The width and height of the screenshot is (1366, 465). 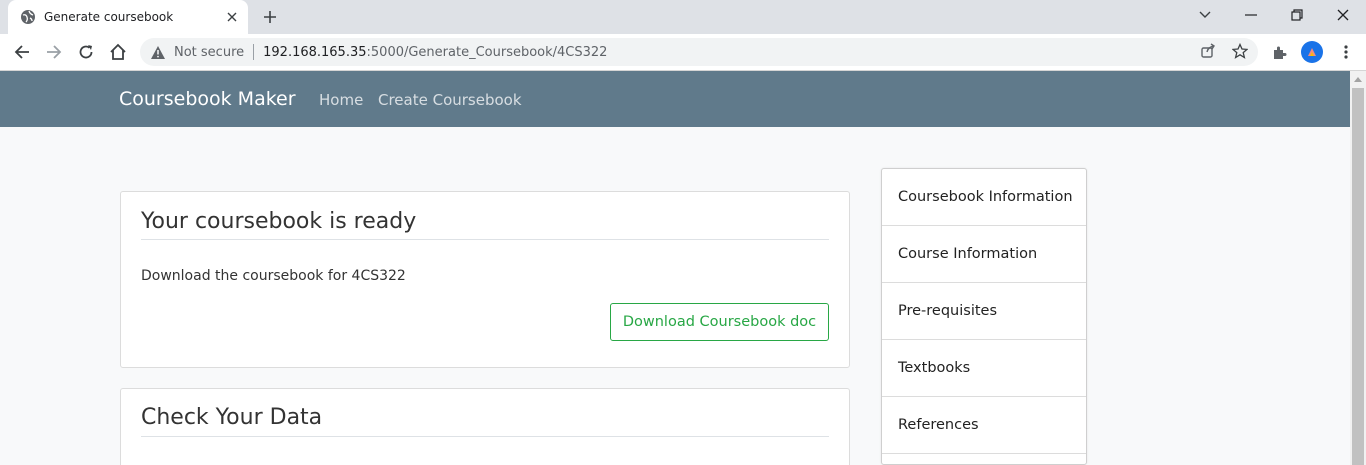 I want to click on globe-icon, so click(x=28, y=17).